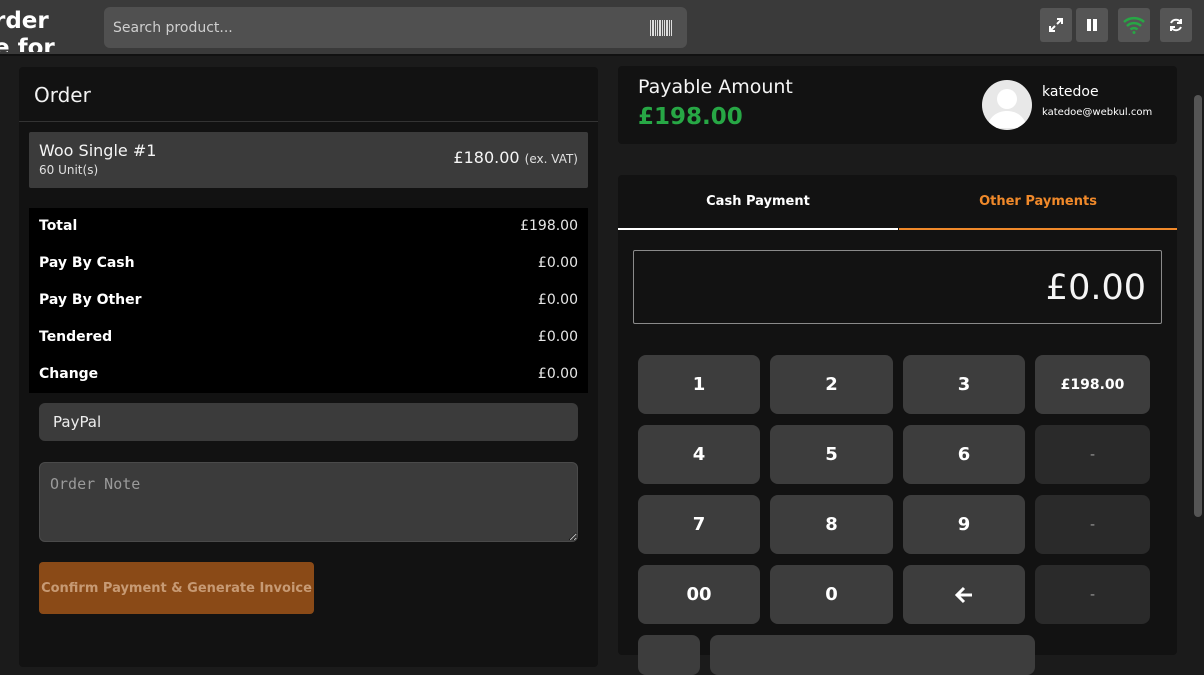 Image resolution: width=1204 pixels, height=675 pixels. Describe the element at coordinates (758, 202) in the screenshot. I see `tab-cash-payment: Cash Payment` at that location.